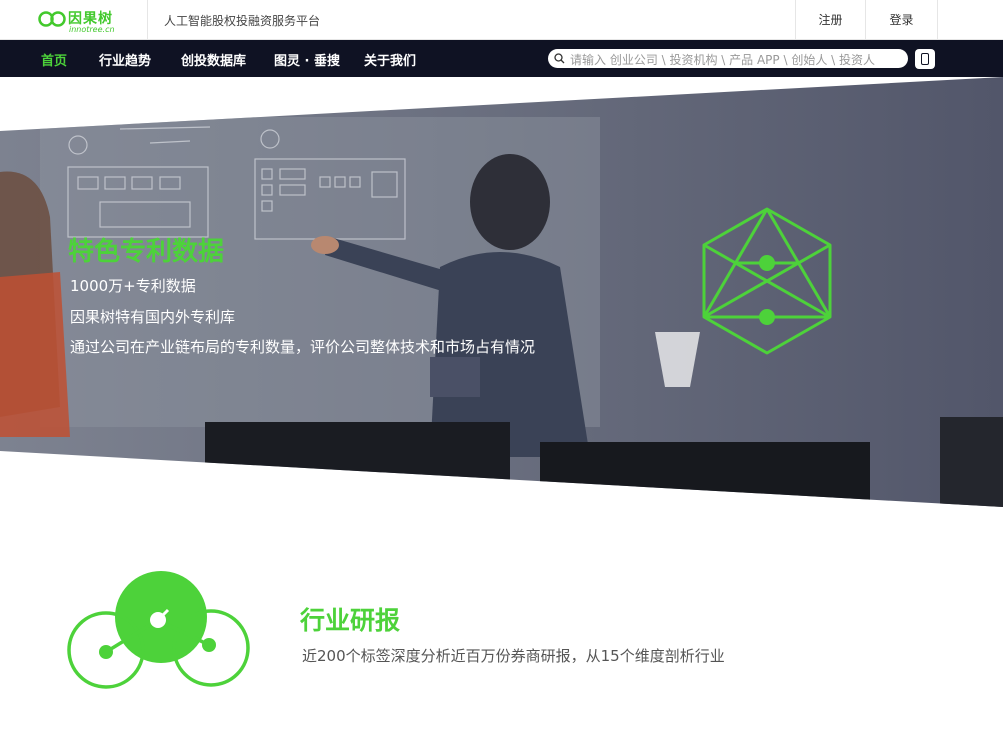 This screenshot has width=1003, height=755. I want to click on mobile-app-button, so click(925, 59).